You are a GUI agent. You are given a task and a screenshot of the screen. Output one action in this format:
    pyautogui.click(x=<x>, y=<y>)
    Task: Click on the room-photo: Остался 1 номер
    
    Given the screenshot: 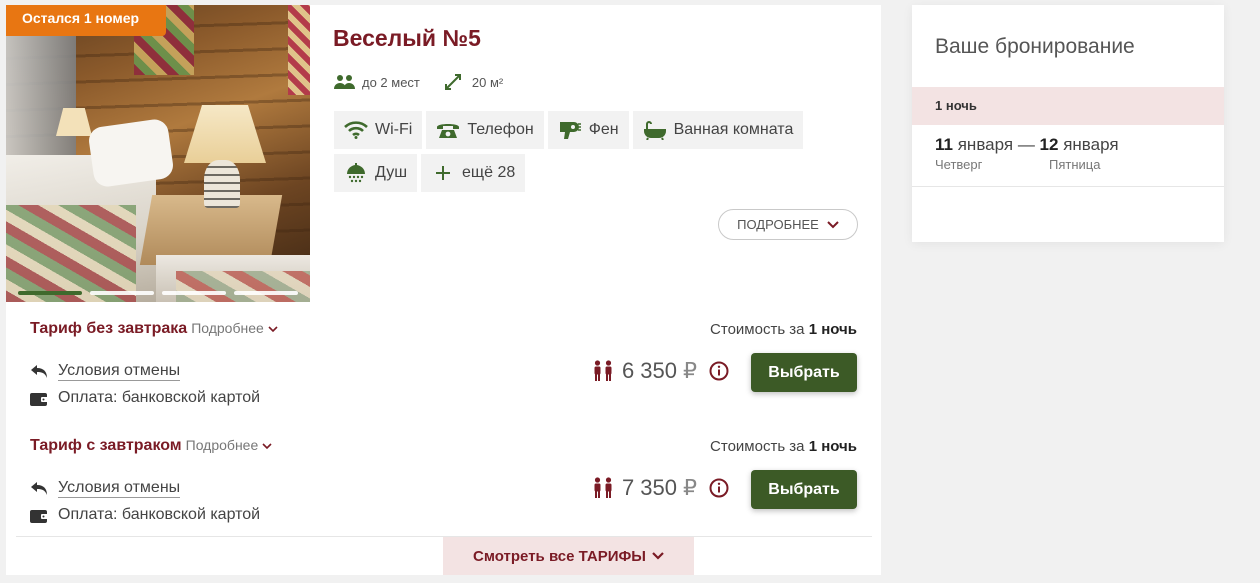 What is the action you would take?
    pyautogui.click(x=158, y=153)
    